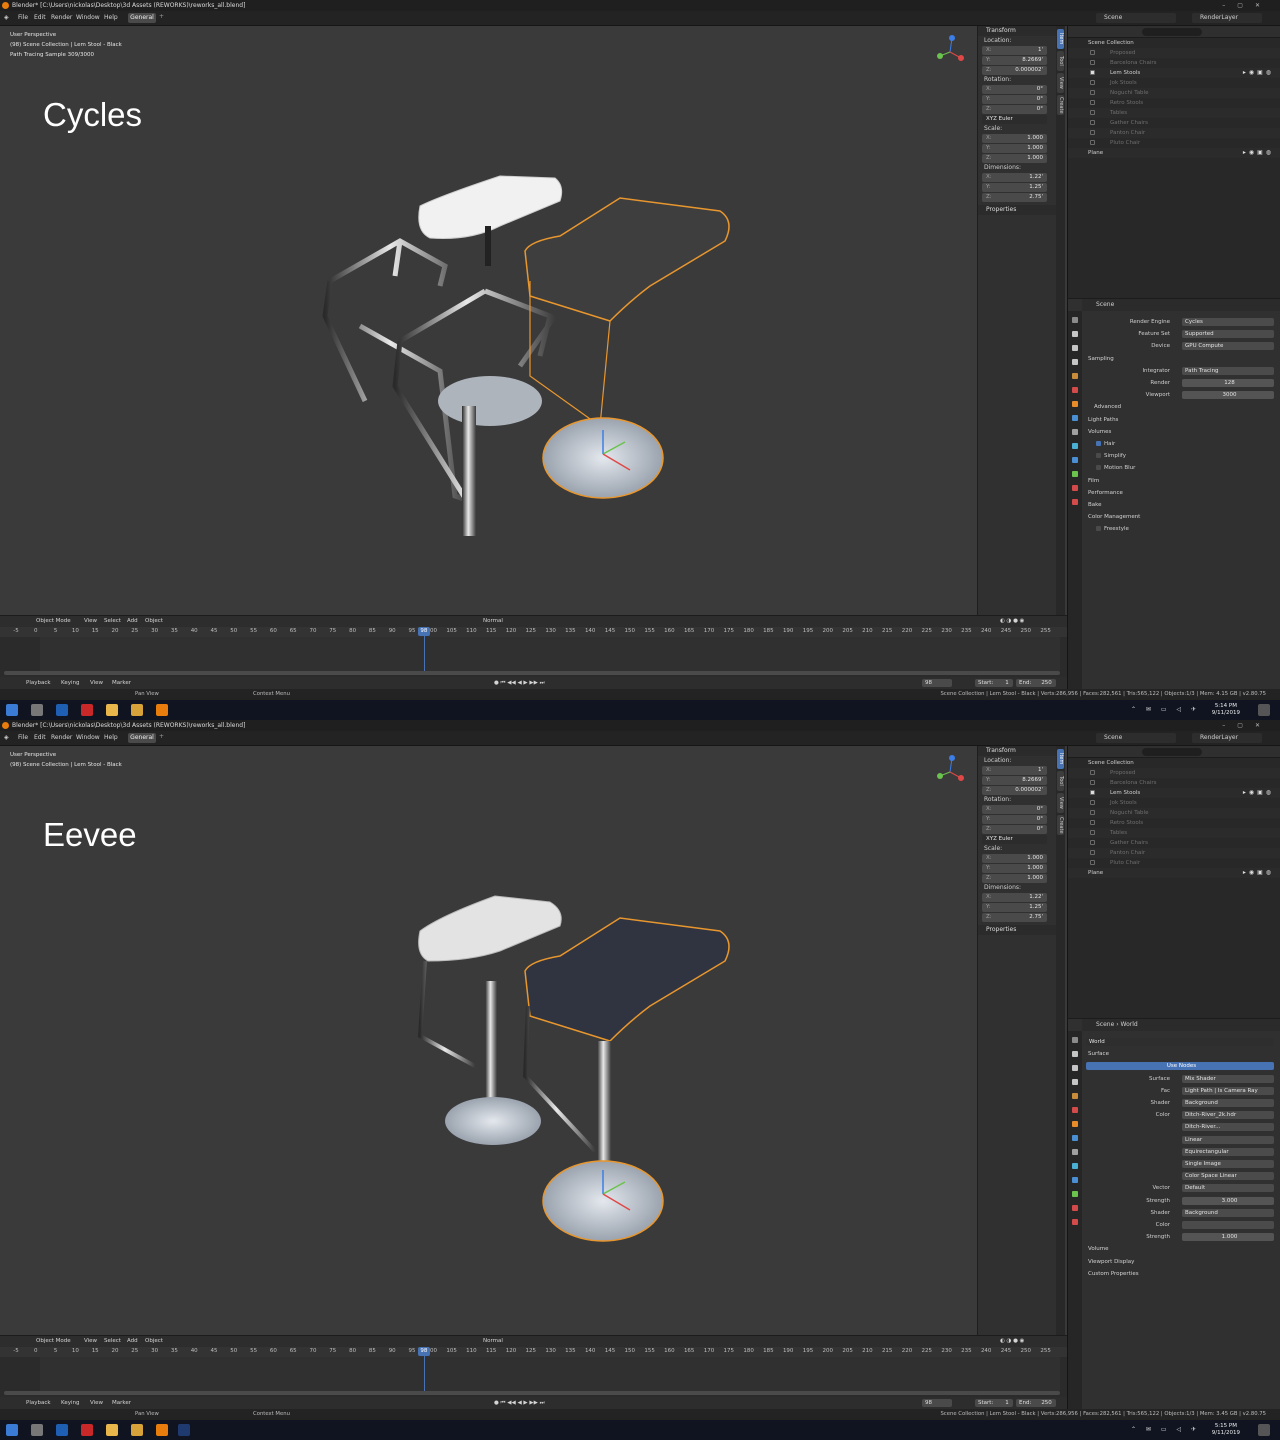  What do you see at coordinates (62, 710) in the screenshot?
I see `outlook-icon` at bounding box center [62, 710].